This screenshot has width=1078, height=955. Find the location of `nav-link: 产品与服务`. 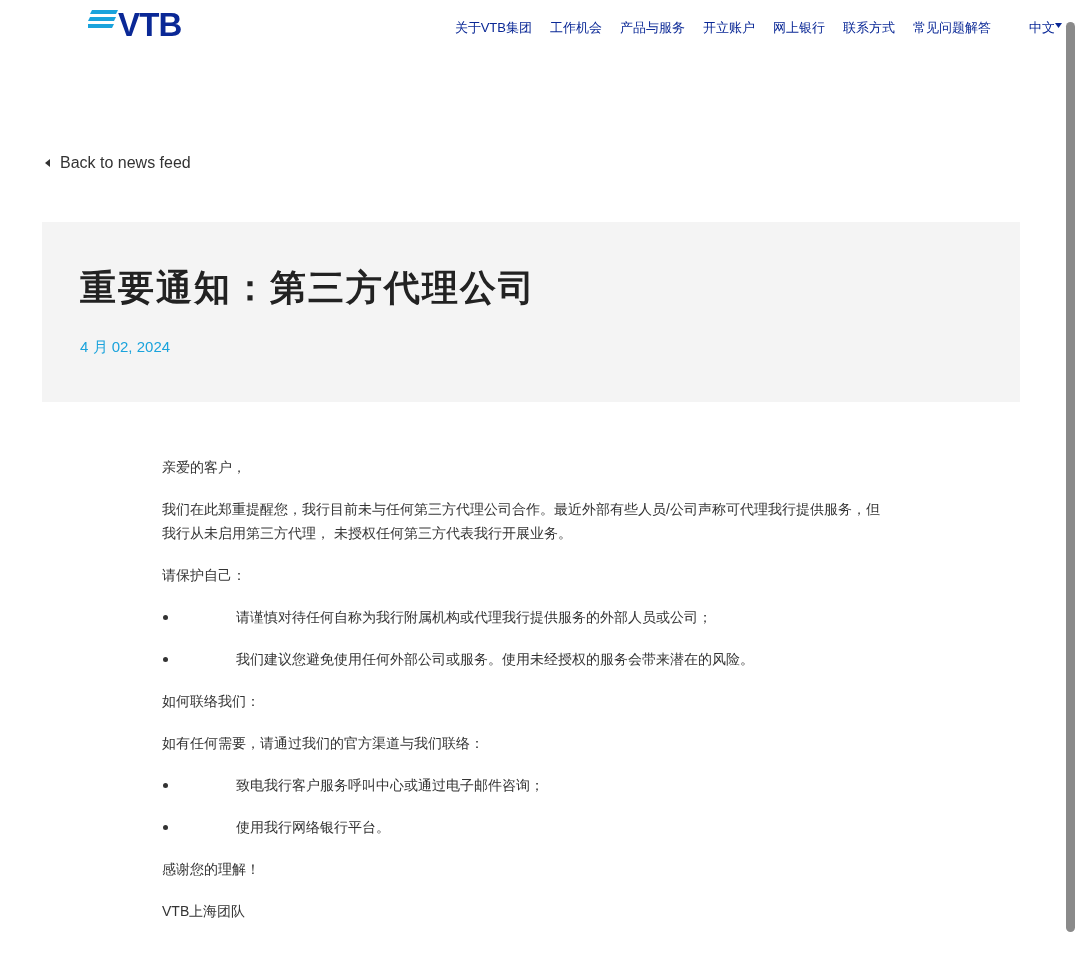

nav-link: 产品与服务 is located at coordinates (652, 28).